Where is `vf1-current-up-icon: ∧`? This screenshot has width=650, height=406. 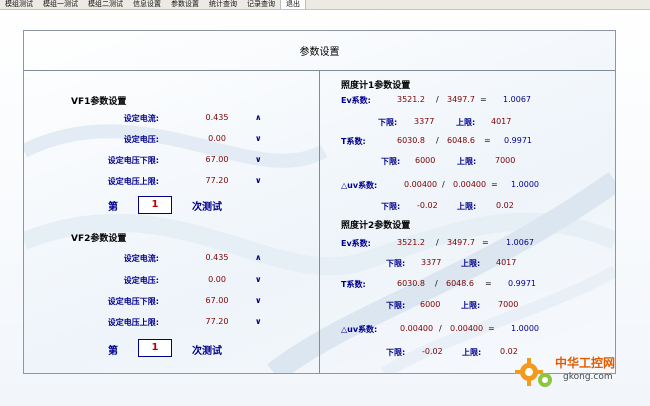 vf1-current-up-icon: ∧ is located at coordinates (258, 117).